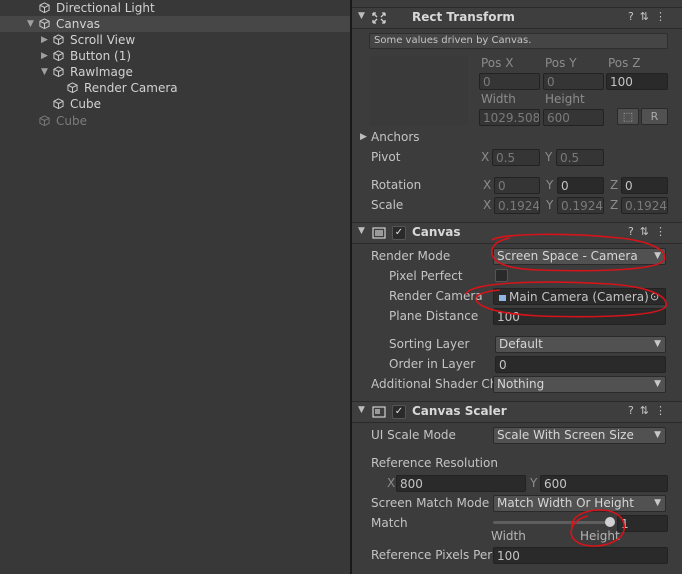 The image size is (682, 574). I want to click on sorting-layer-dropdown: Default ▼, so click(580, 344).